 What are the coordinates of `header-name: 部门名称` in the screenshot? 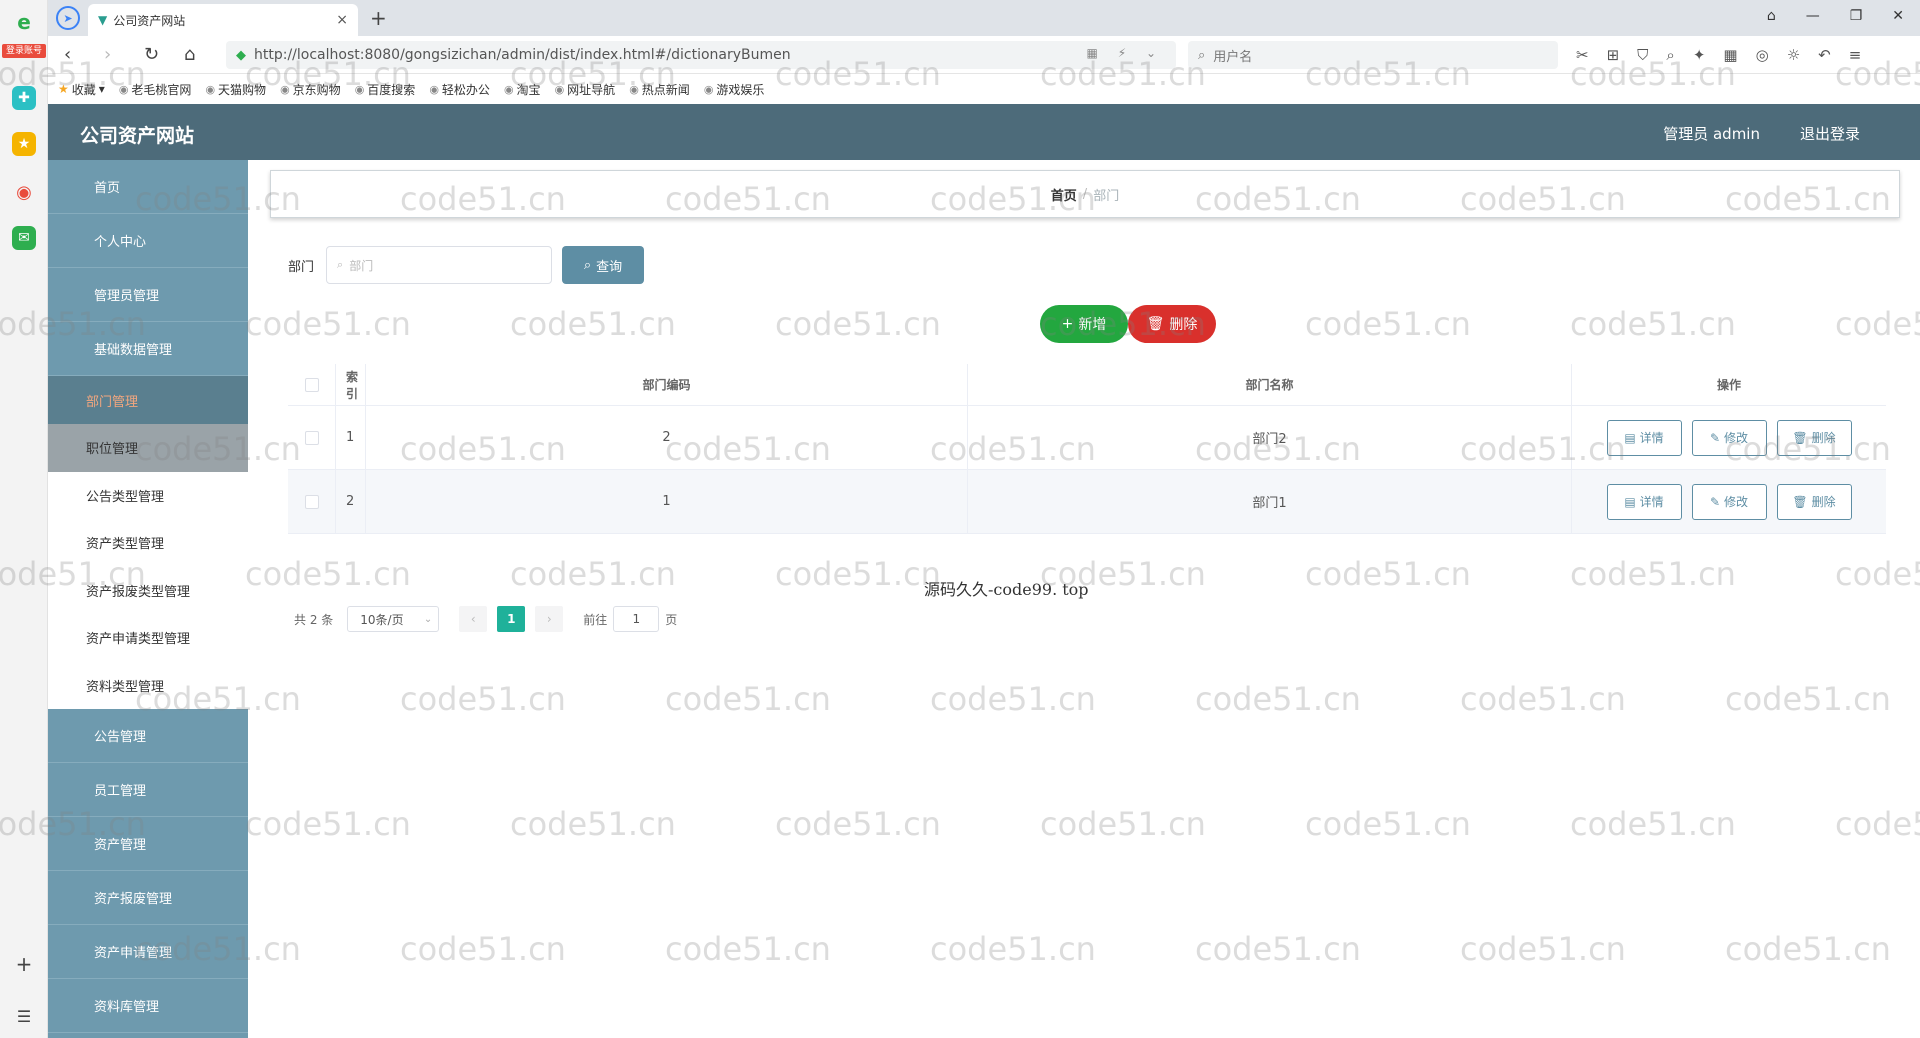 It's located at (1270, 384).